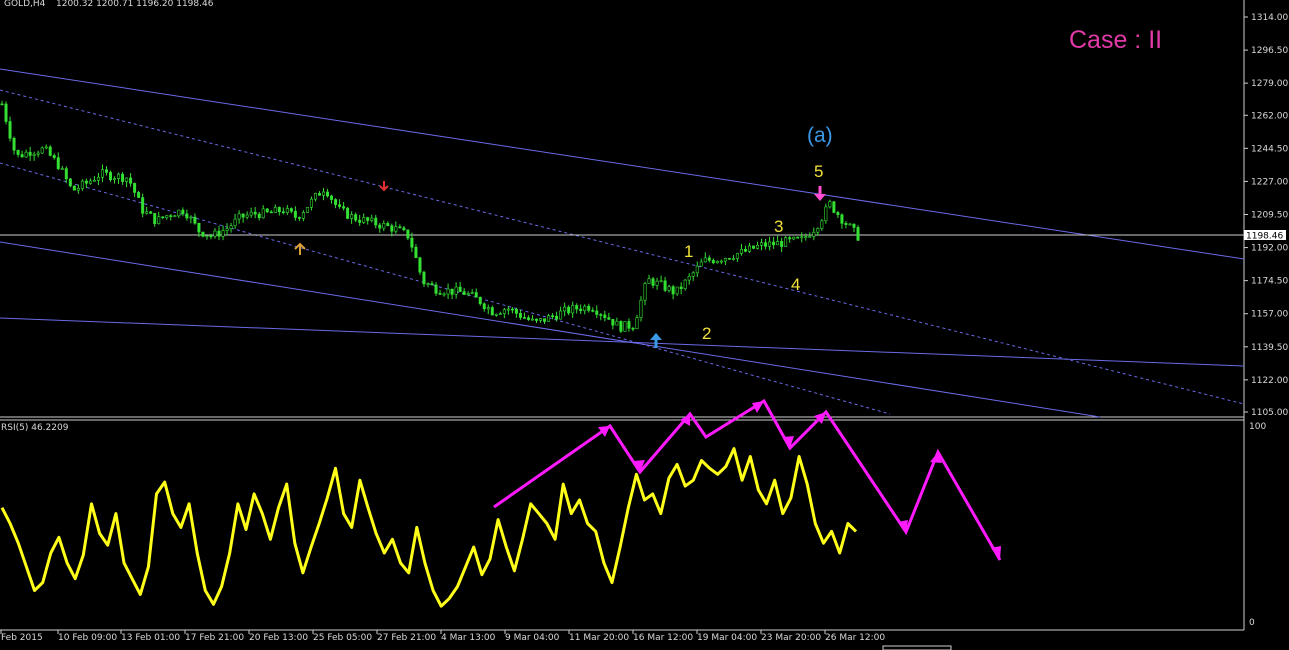 This screenshot has width=1289, height=650. I want to click on time-tick-label: 10 Feb 09:00, so click(87, 638).